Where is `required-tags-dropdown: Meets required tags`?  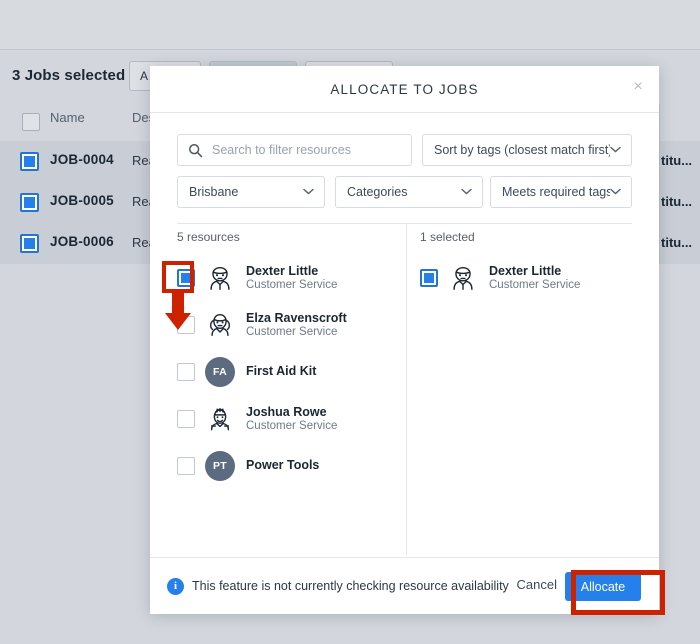 required-tags-dropdown: Meets required tags is located at coordinates (561, 192).